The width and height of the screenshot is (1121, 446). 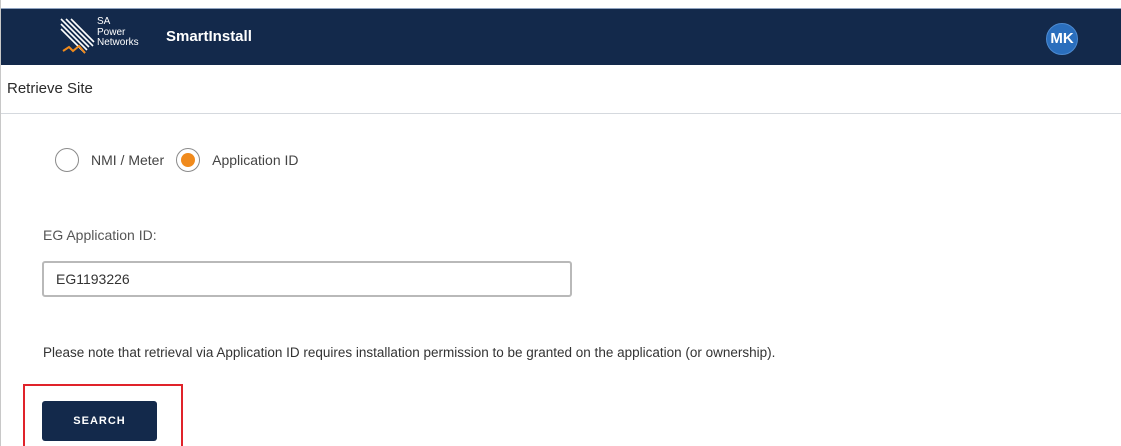 What do you see at coordinates (307, 279) in the screenshot?
I see `application-id-input` at bounding box center [307, 279].